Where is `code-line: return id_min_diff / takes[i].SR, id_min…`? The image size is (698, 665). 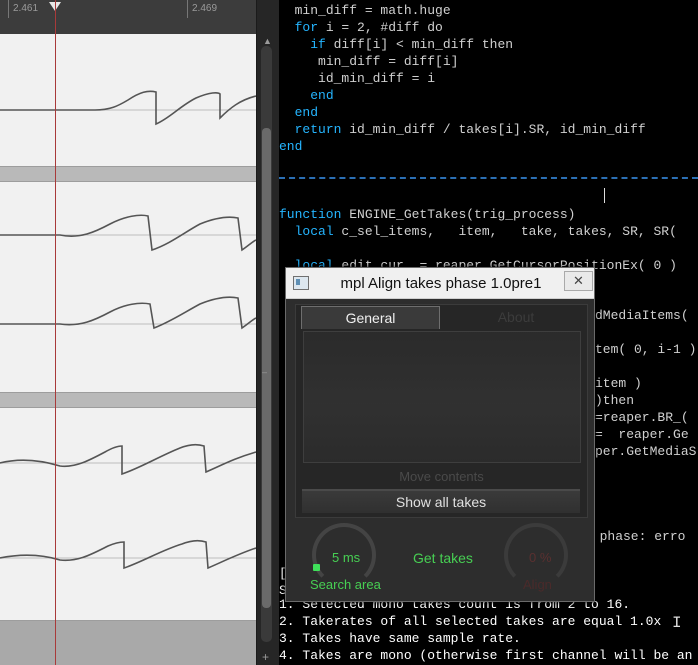 code-line: return id_min_diff / takes[i].SR, id_min… is located at coordinates (462, 129).